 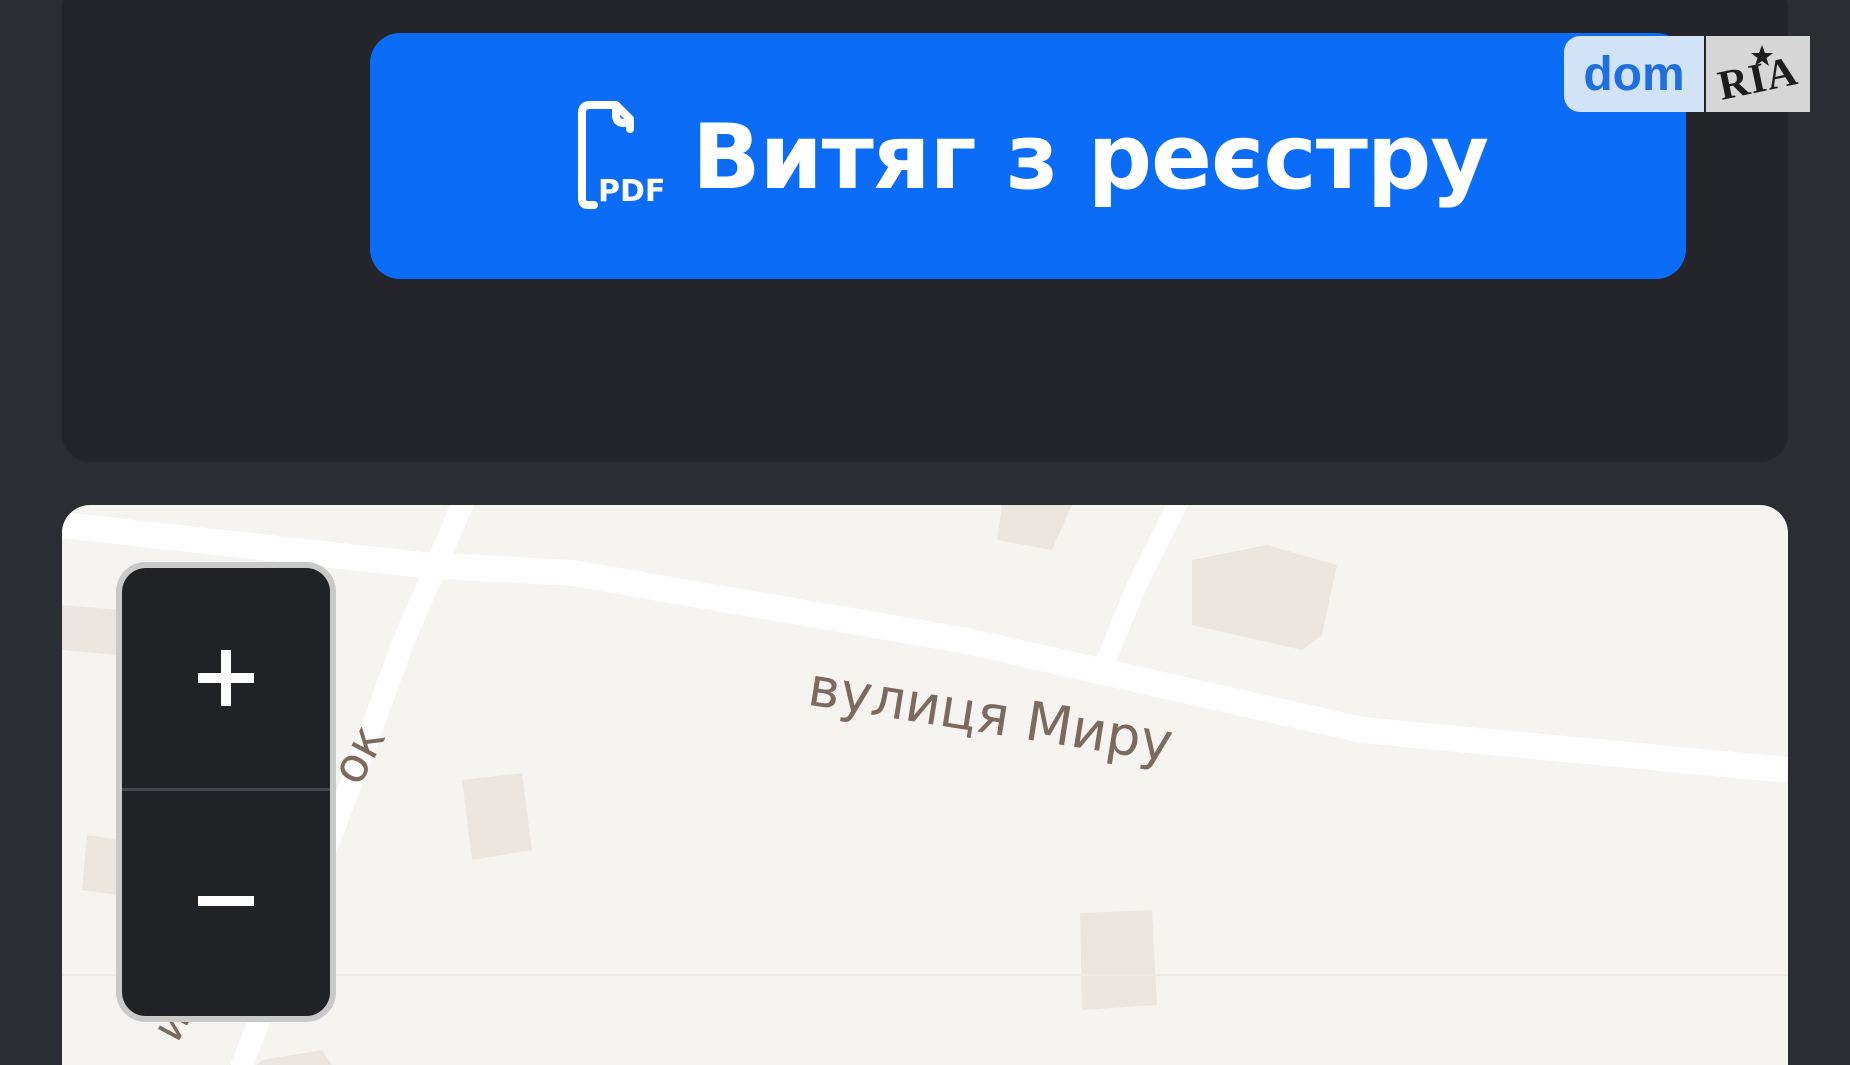 I want to click on plus-icon, so click(x=226, y=678).